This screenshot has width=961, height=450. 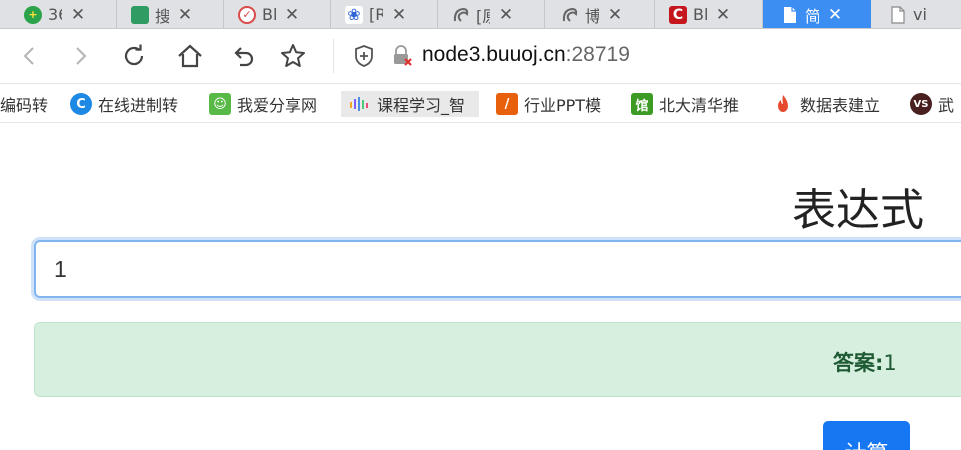 What do you see at coordinates (170, 14) in the screenshot?
I see `tab-2: 搜 ✕` at bounding box center [170, 14].